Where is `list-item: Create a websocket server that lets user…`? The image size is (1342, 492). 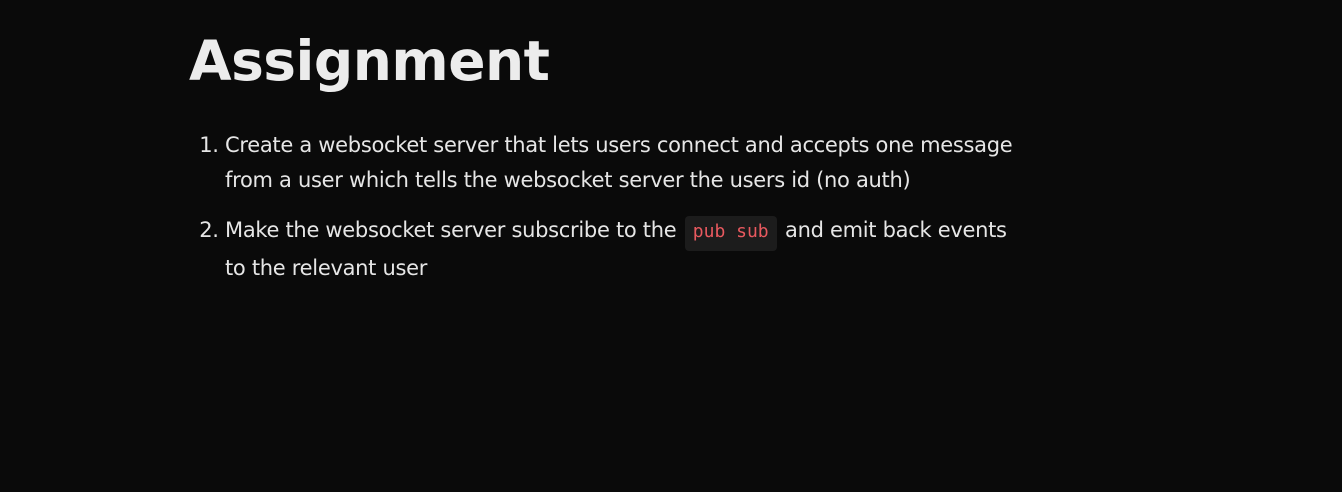
list-item: Create a websocket server that lets user… is located at coordinates (627, 163).